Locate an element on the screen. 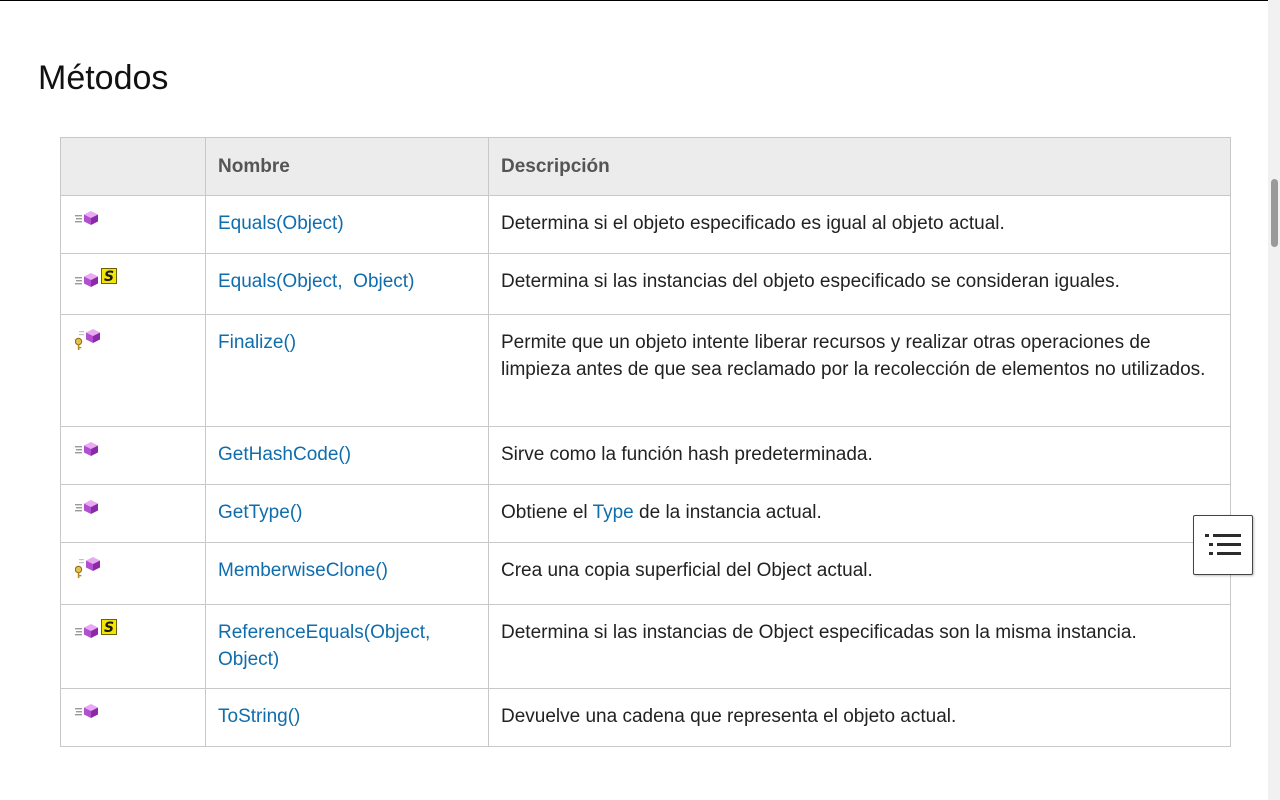 The width and height of the screenshot is (1280, 800). name-cell: GetType() is located at coordinates (347, 513).